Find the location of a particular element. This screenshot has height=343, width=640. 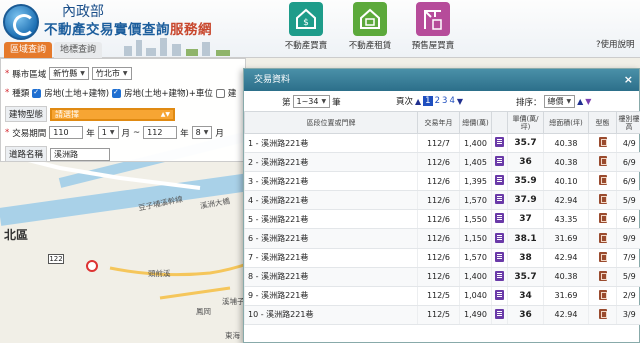

from-year-input: 110 is located at coordinates (66, 132).